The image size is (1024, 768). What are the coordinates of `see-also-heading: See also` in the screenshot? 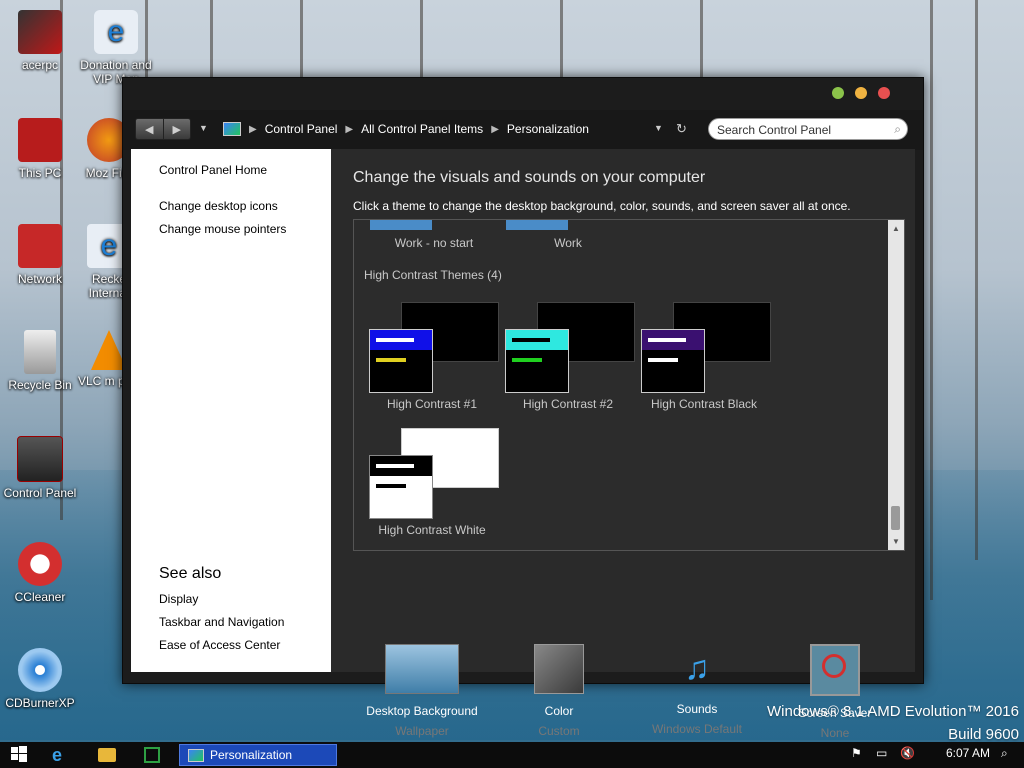 It's located at (190, 573).